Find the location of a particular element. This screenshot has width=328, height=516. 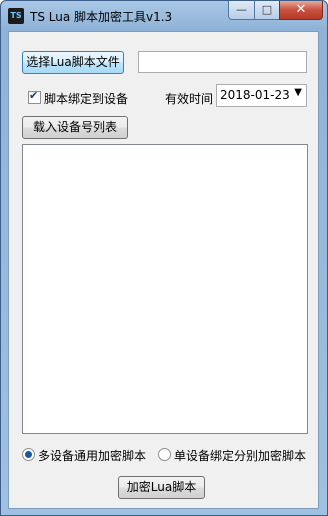

title-bar: TS TS Lua 脚本加密工具v1.3 — □ ✕ is located at coordinates (164, 16).